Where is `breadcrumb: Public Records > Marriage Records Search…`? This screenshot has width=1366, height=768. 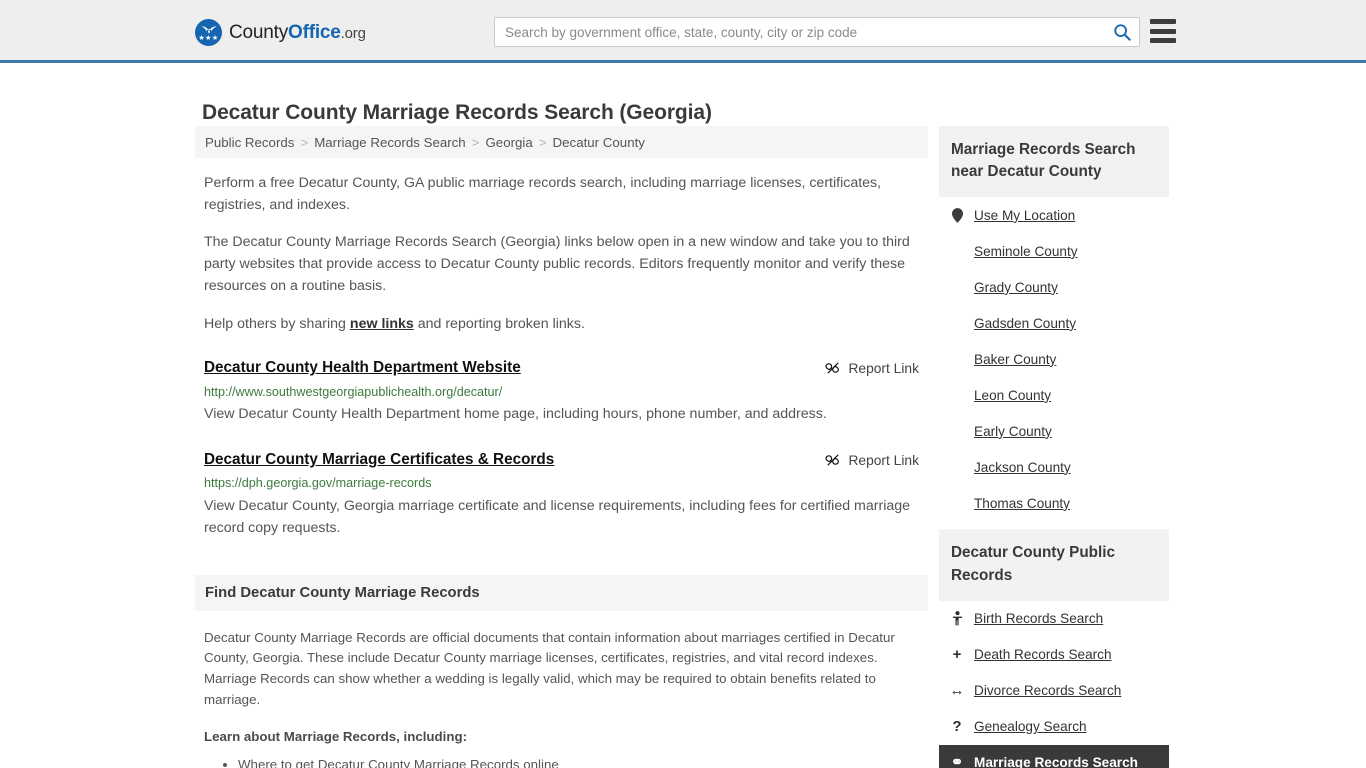
breadcrumb: Public Records > Marriage Records Search… is located at coordinates (561, 142).